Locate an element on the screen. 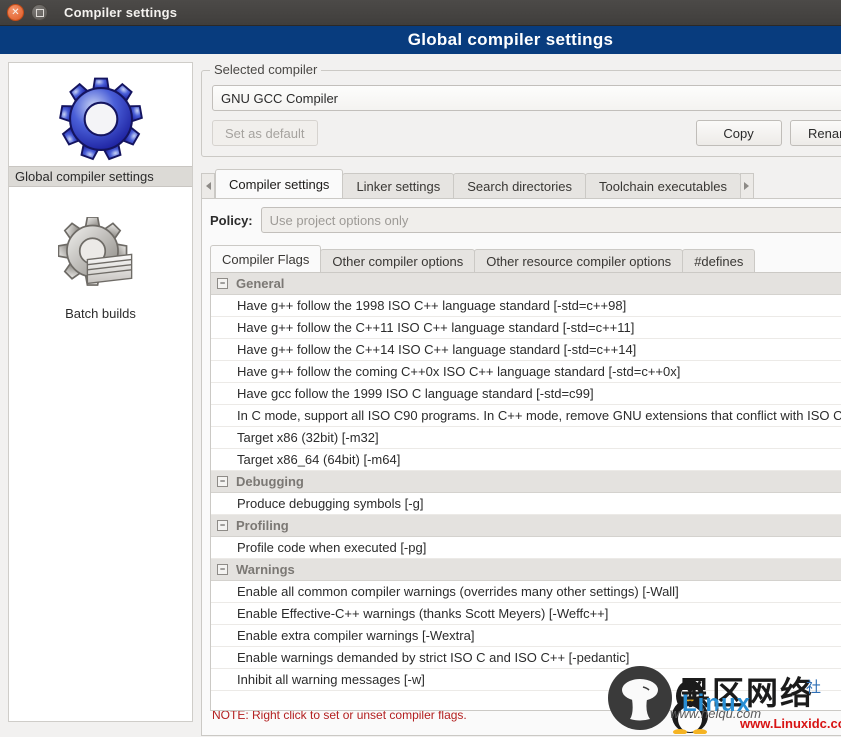 The height and width of the screenshot is (737, 841). policy-select-value: Use project options only is located at coordinates (339, 220).